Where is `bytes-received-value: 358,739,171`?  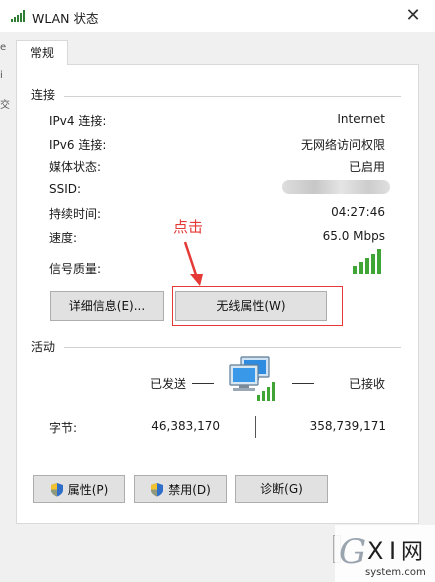 bytes-received-value: 358,739,171 is located at coordinates (347, 426).